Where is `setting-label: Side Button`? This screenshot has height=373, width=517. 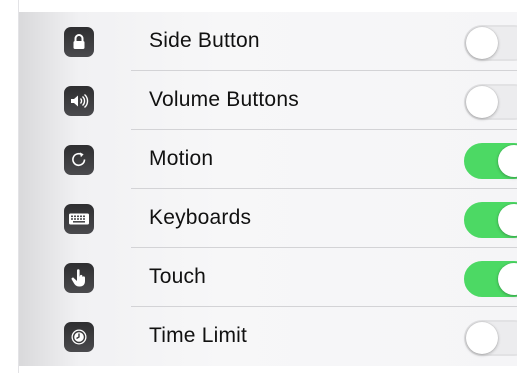
setting-label: Side Button is located at coordinates (204, 40).